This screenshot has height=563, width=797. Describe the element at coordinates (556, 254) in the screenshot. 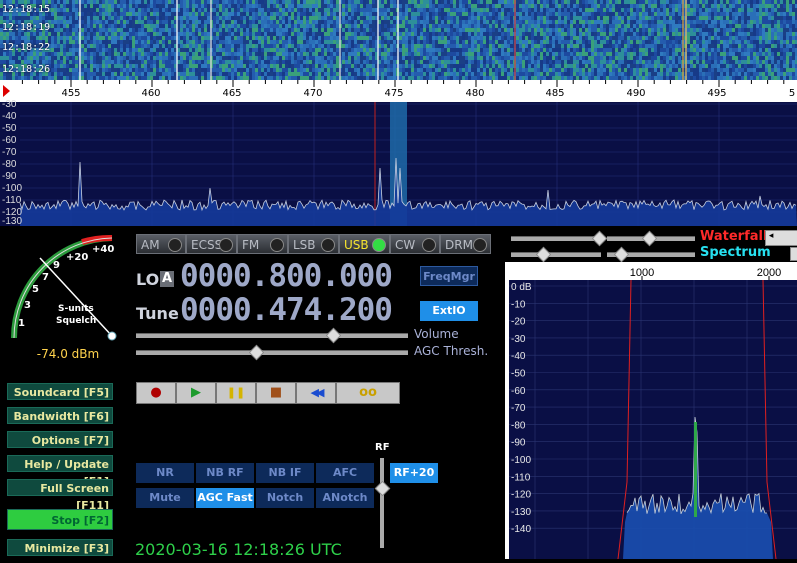

I see `spectrum-contrast-slider` at that location.